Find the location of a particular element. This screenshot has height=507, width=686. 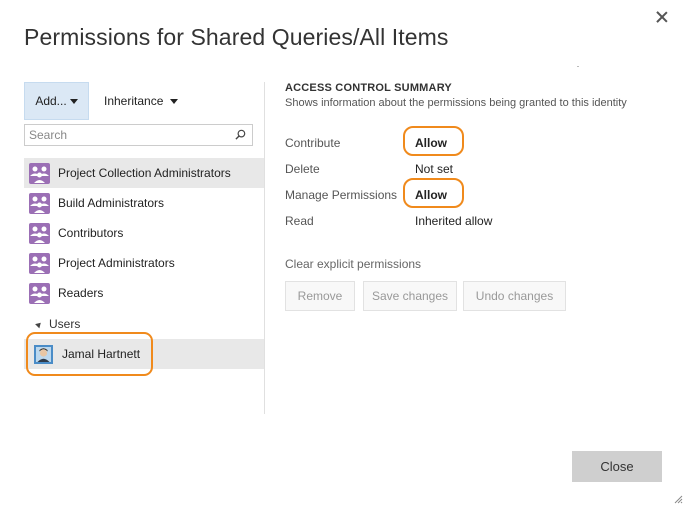

resize-grip-icon is located at coordinates (678, 499).